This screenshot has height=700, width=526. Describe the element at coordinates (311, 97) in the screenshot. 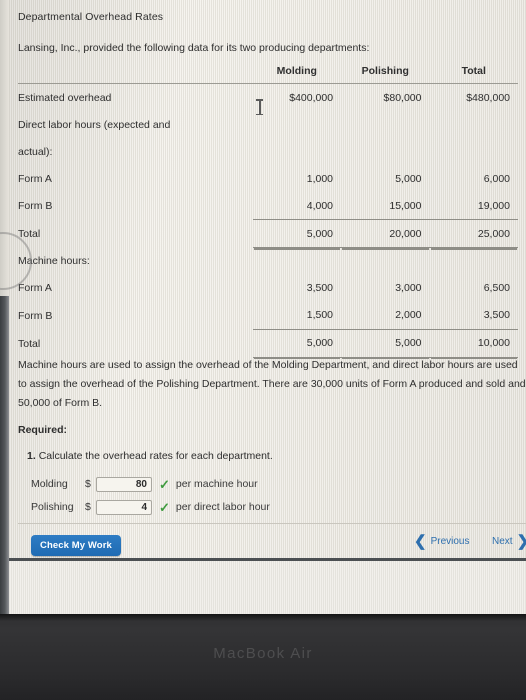

I see `cell-molding: $400,000` at that location.